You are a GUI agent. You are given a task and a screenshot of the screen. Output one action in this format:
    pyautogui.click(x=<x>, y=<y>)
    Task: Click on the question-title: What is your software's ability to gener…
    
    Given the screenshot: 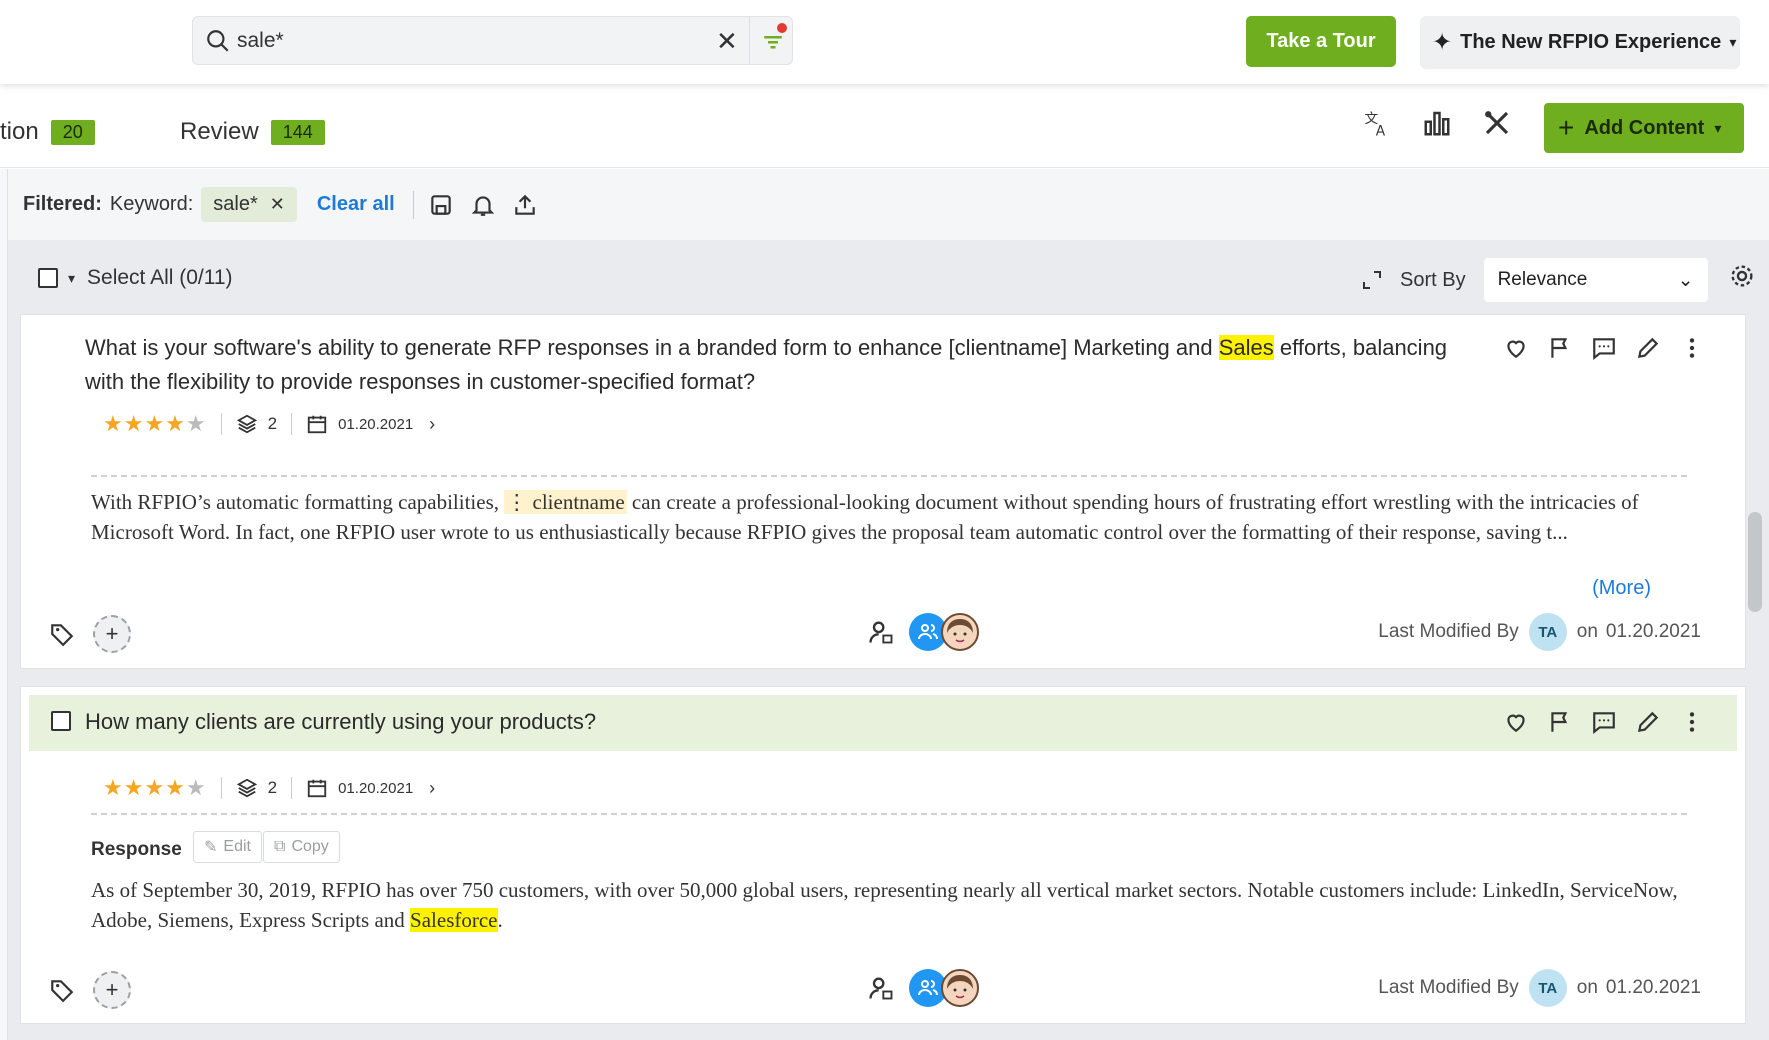 What is the action you would take?
    pyautogui.click(x=770, y=365)
    